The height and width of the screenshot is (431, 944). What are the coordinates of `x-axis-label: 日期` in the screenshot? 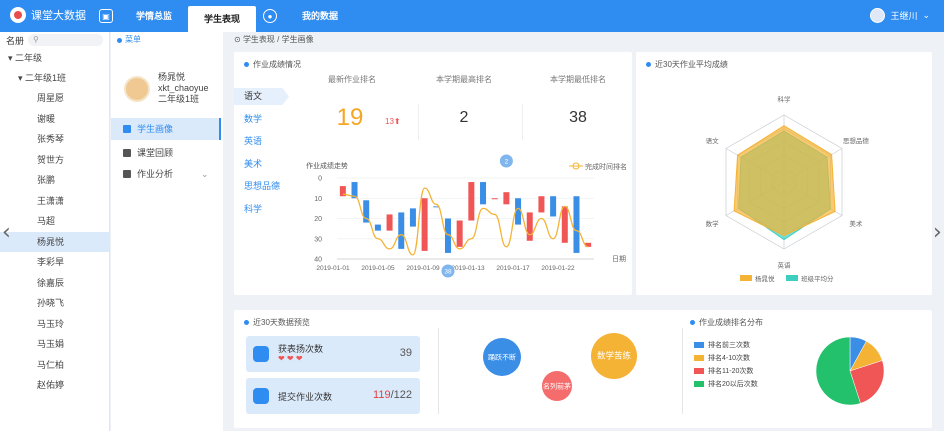 It's located at (619, 259).